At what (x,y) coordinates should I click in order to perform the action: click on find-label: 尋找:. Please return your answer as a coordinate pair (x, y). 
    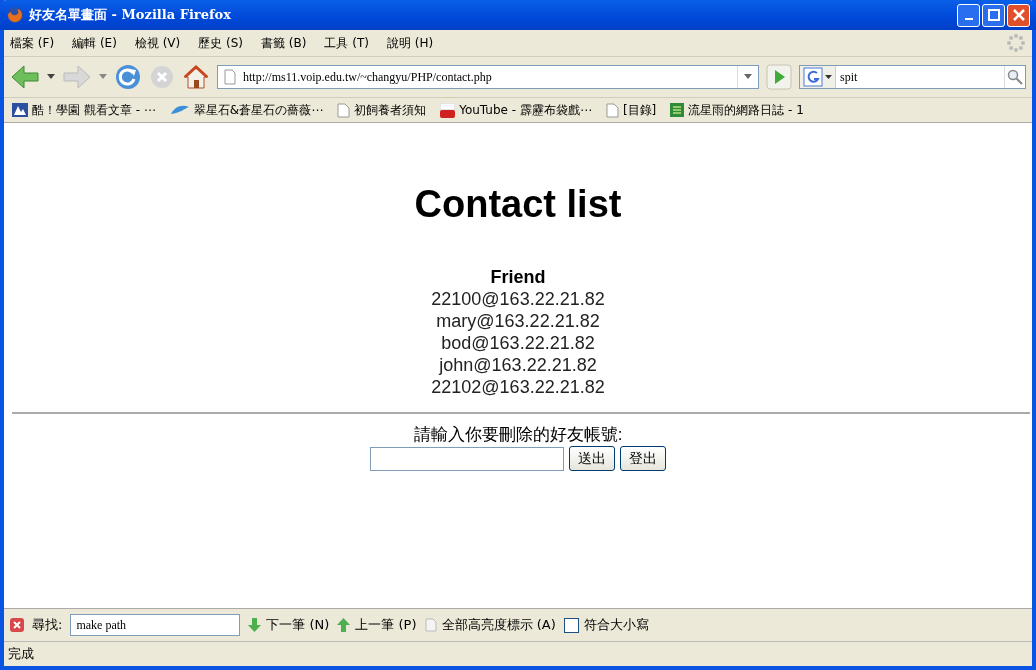
    Looking at the image, I should click on (47, 625).